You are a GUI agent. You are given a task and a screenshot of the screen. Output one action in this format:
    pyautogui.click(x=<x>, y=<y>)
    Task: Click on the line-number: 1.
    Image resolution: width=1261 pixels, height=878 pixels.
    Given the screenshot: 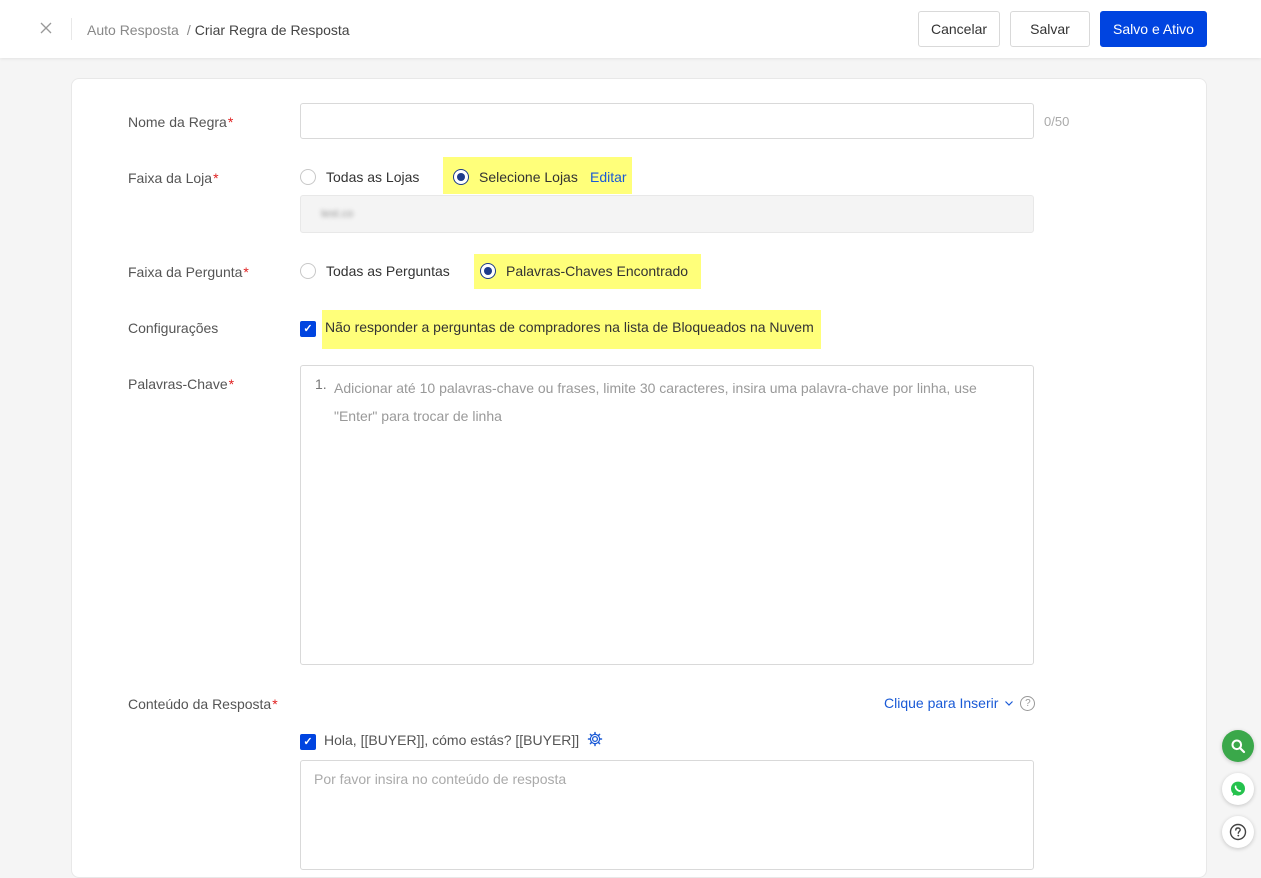 What is the action you would take?
    pyautogui.click(x=321, y=384)
    